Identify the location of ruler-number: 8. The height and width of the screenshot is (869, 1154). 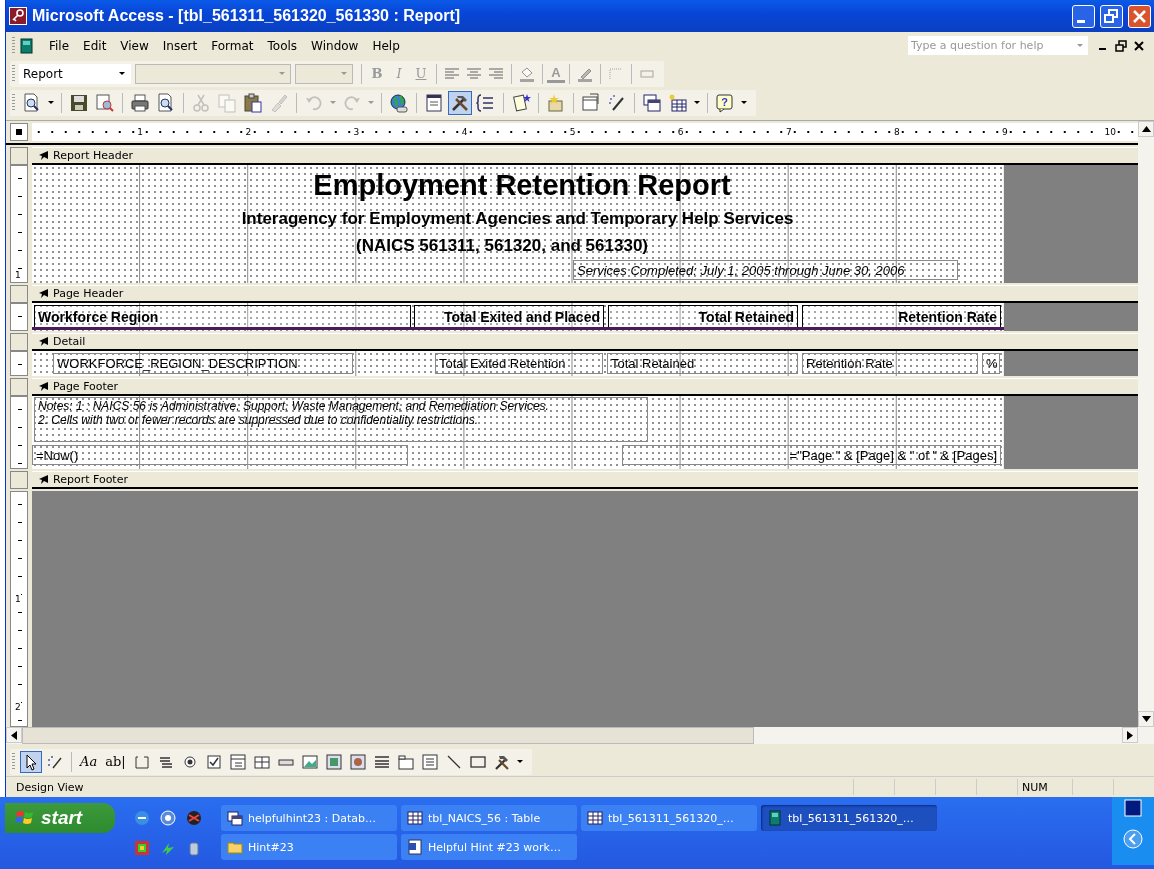
(897, 132).